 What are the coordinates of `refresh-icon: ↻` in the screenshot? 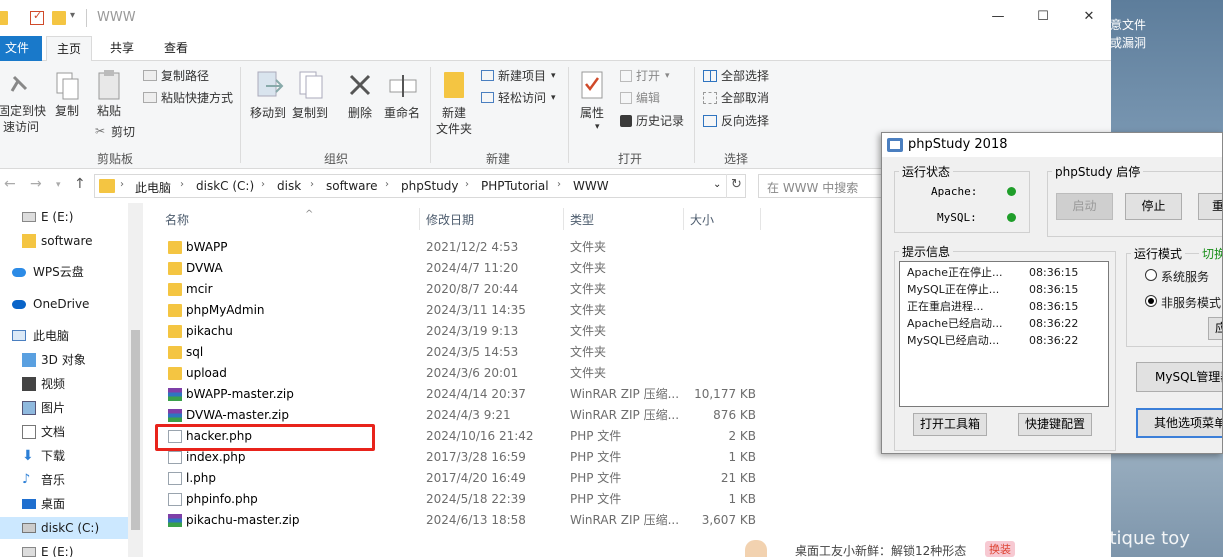 It's located at (736, 186).